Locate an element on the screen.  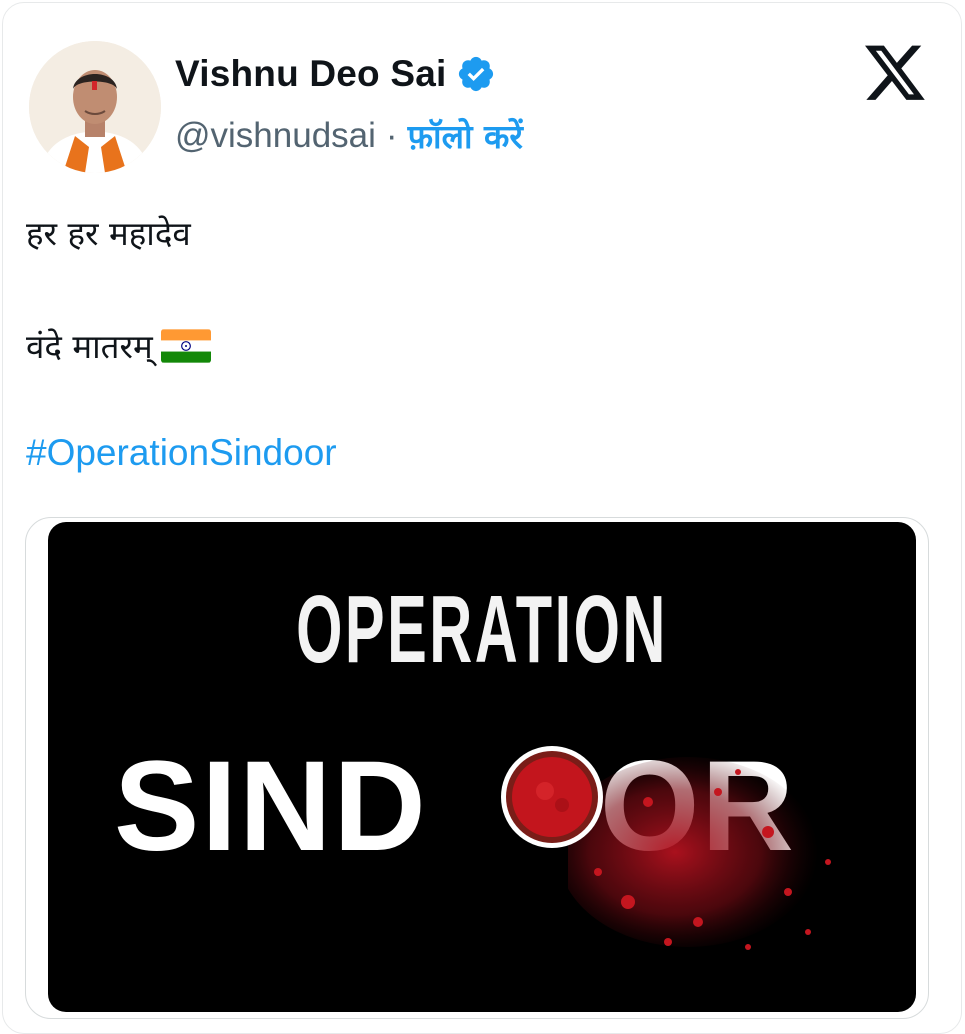
avatar-image is located at coordinates (95, 107).